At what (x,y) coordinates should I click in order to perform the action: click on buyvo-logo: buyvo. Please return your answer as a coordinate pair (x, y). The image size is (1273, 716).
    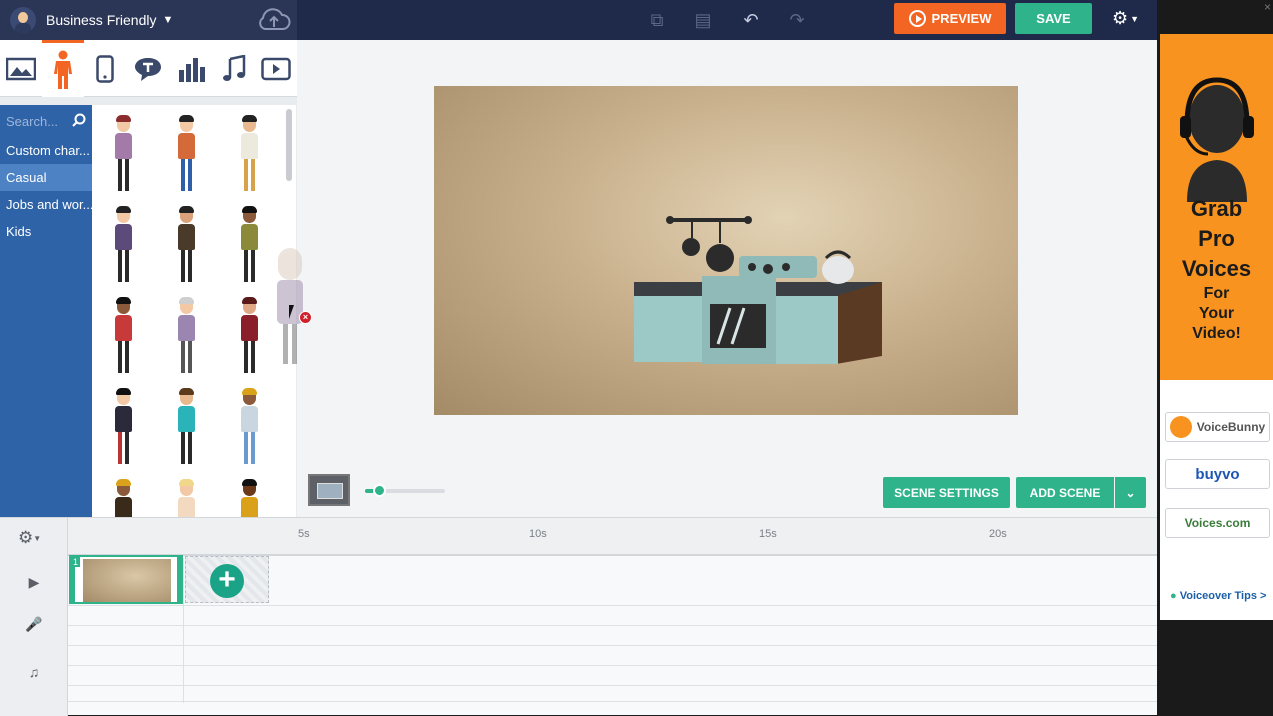
    Looking at the image, I should click on (1217, 474).